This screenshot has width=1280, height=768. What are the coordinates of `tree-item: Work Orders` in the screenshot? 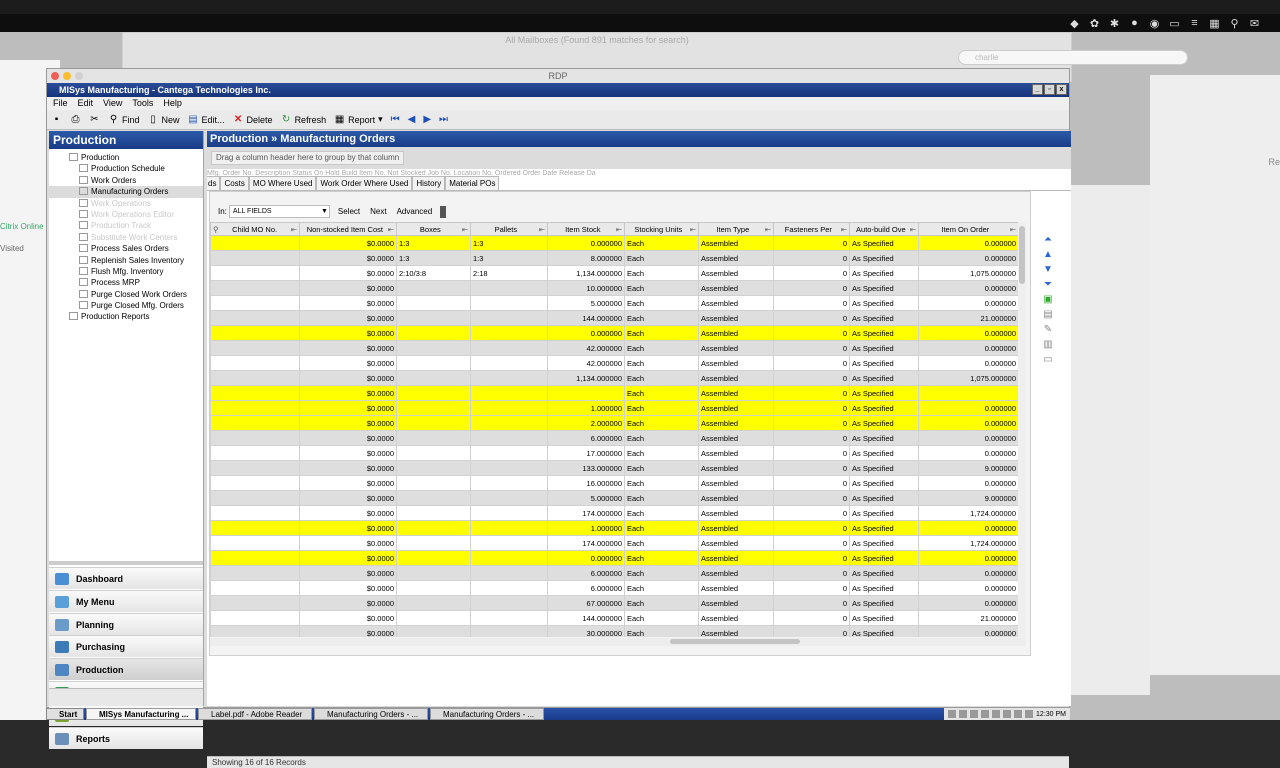 It's located at (126, 180).